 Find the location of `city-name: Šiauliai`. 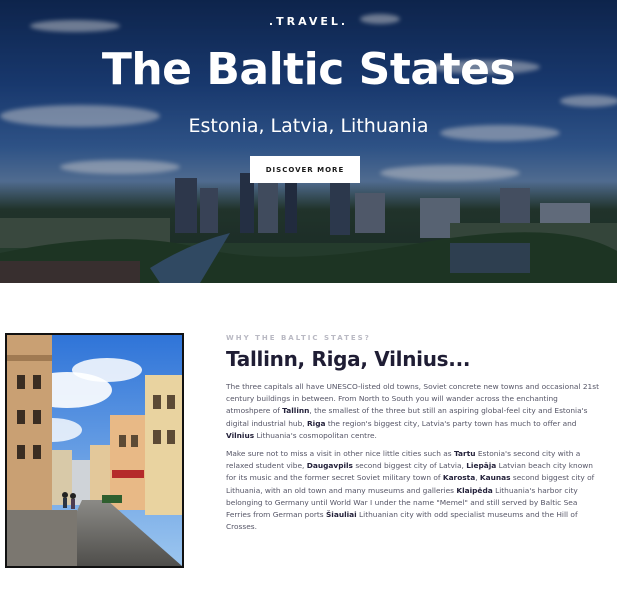

city-name: Šiauliai is located at coordinates (341, 515).